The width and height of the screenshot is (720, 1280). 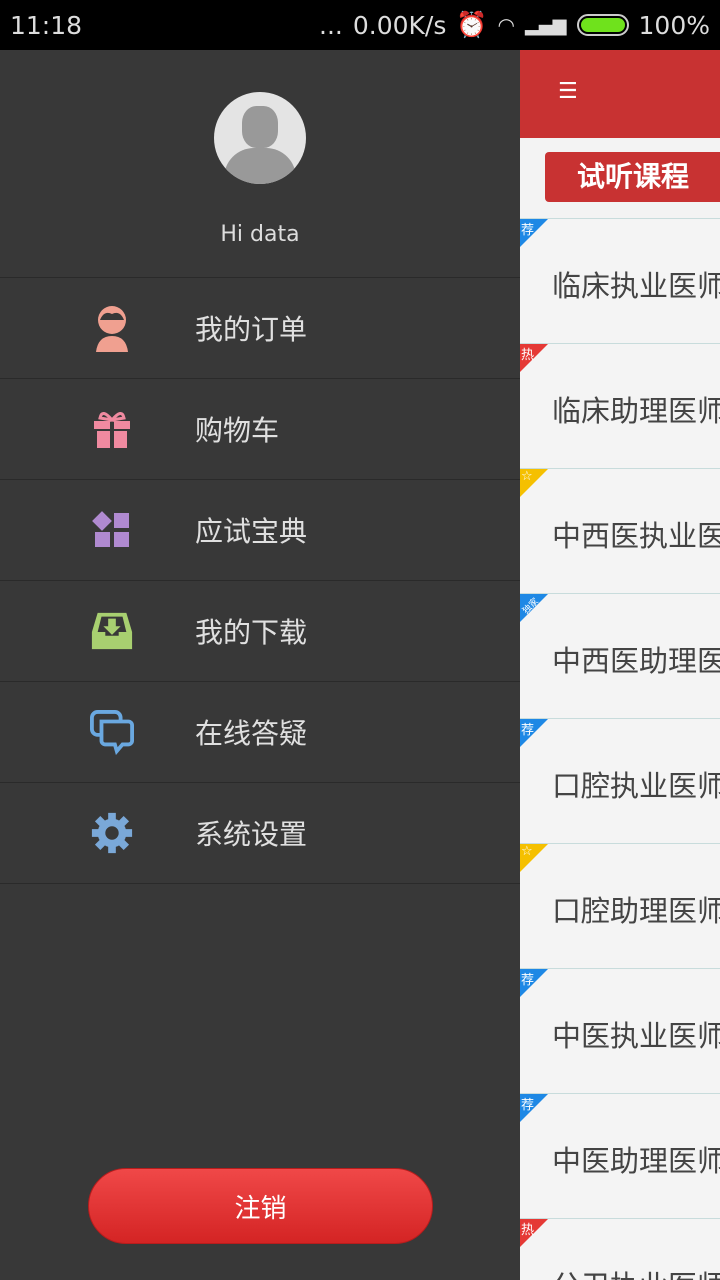 I want to click on course-item: ☆ 中西医执业医师, so click(x=620, y=530).